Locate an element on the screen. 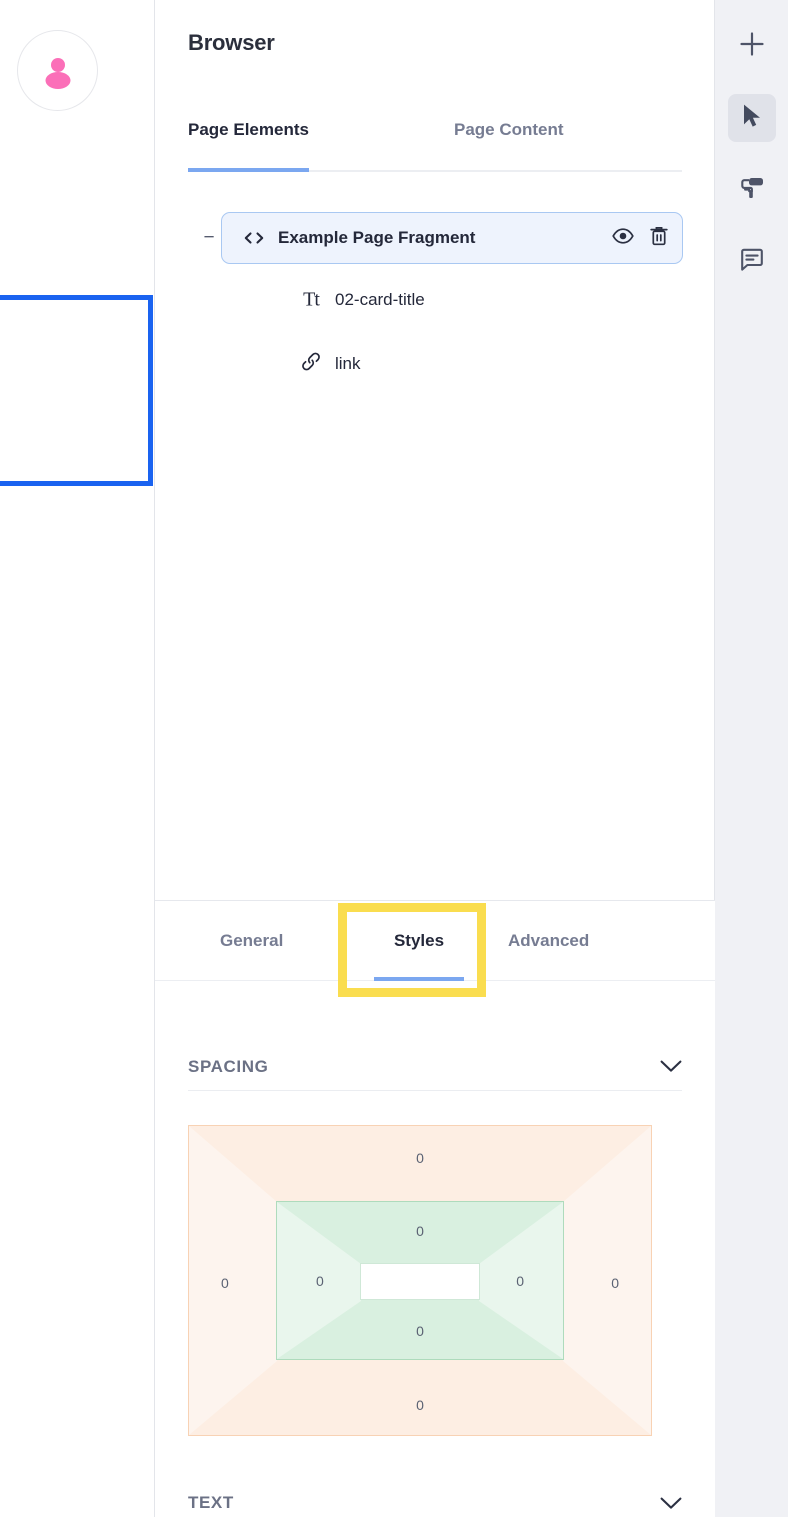 The image size is (788, 1517). section-title: TEXT is located at coordinates (211, 1502).